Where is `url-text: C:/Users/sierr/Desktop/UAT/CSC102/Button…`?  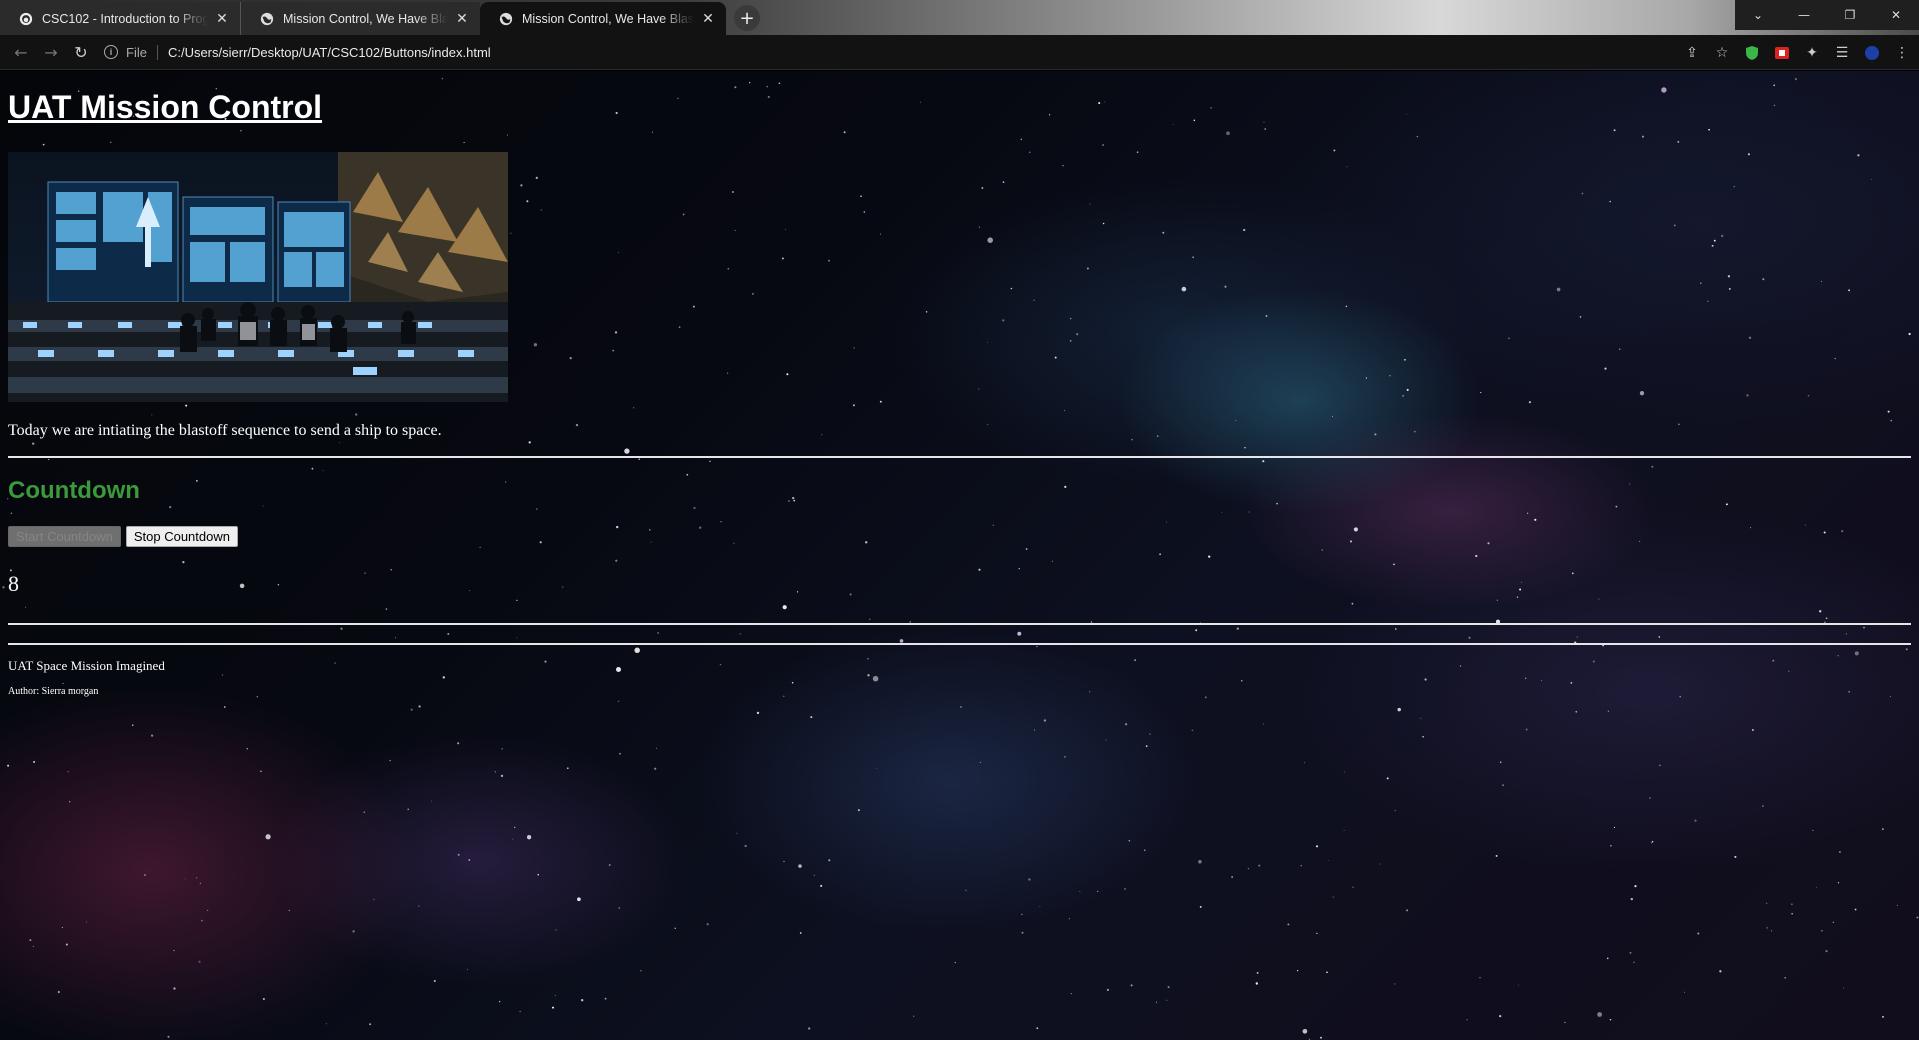
url-text: C:/Users/sierr/Desktop/UAT/CSC102/Button… is located at coordinates (329, 52).